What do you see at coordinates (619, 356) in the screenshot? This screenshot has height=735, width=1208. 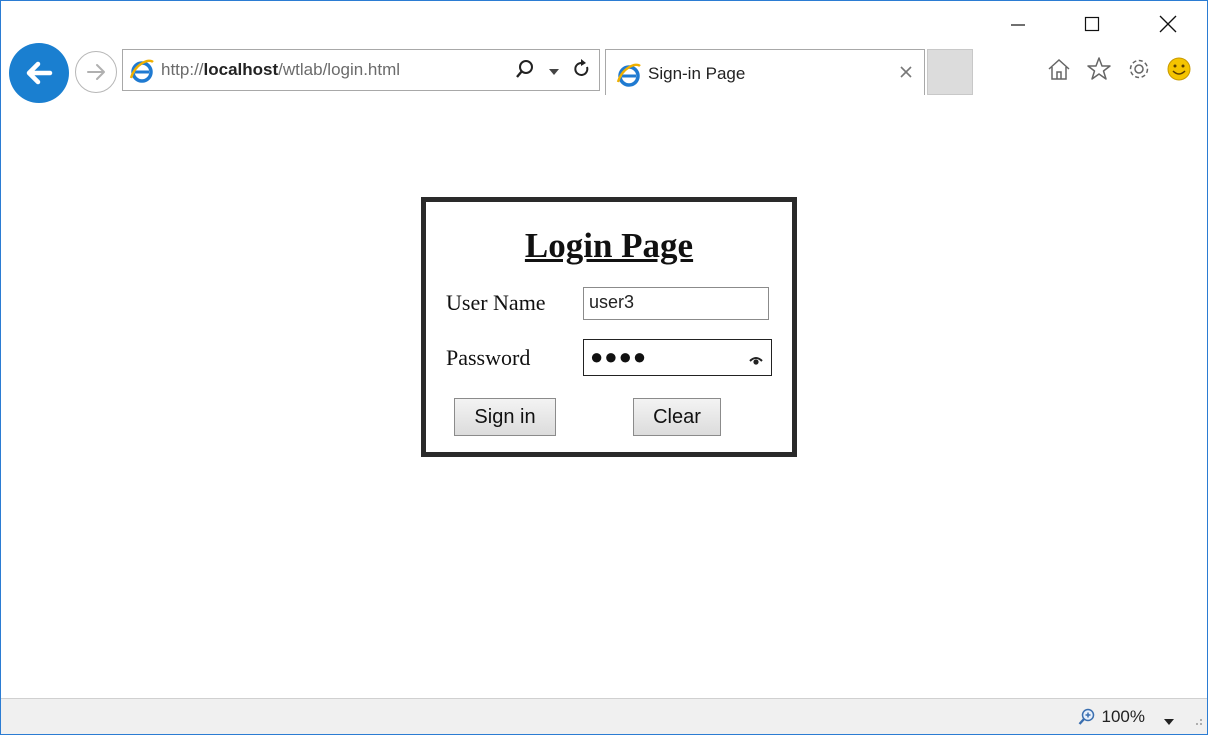 I see `password-mask: ●●●●` at bounding box center [619, 356].